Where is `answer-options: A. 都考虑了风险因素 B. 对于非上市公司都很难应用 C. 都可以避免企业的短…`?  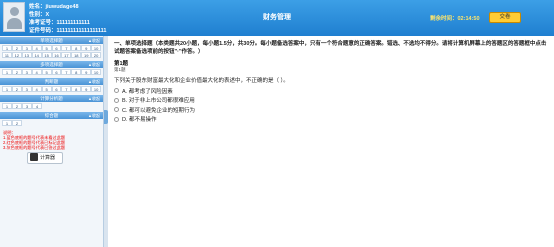
answer-options: A. 都考虑了风险因素 B. 对于非上市公司都很难应用 C. 都可以避免企业的短… is located at coordinates (154, 105).